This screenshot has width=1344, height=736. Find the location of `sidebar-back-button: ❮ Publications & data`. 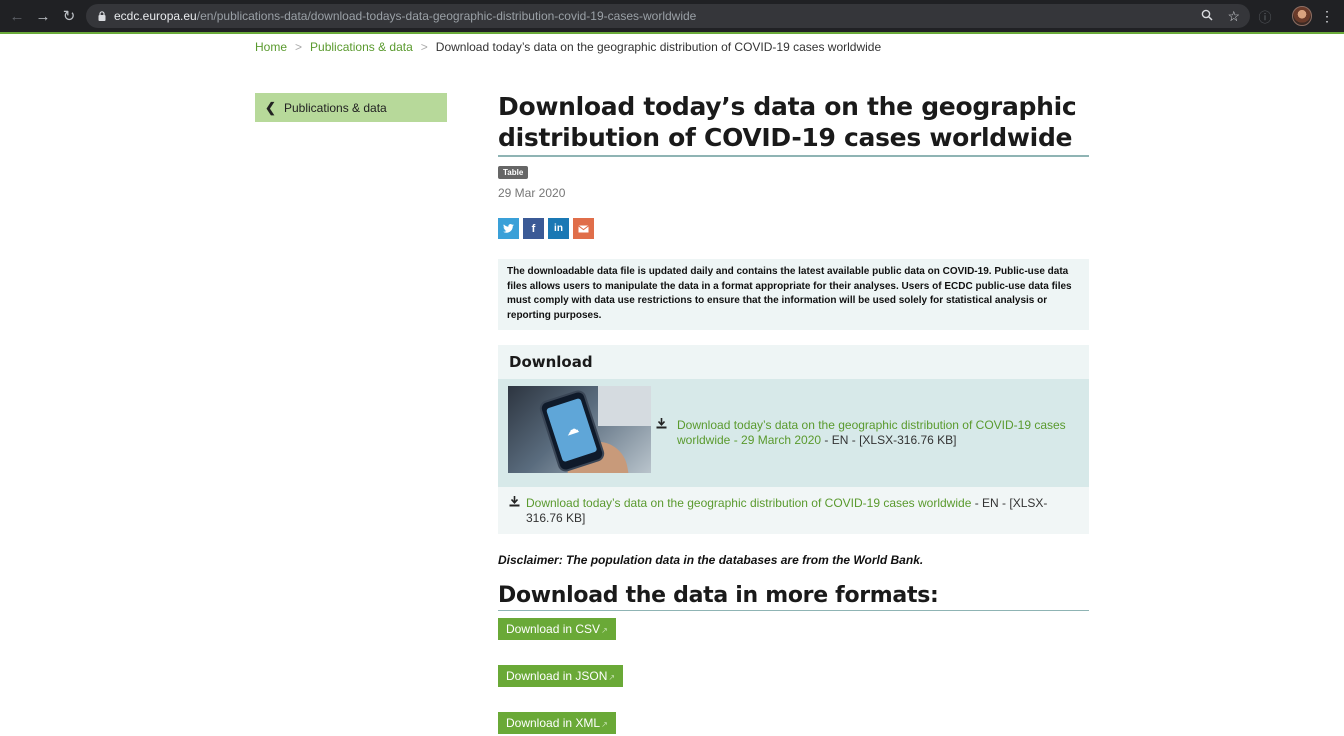

sidebar-back-button: ❮ Publications & data is located at coordinates (351, 107).